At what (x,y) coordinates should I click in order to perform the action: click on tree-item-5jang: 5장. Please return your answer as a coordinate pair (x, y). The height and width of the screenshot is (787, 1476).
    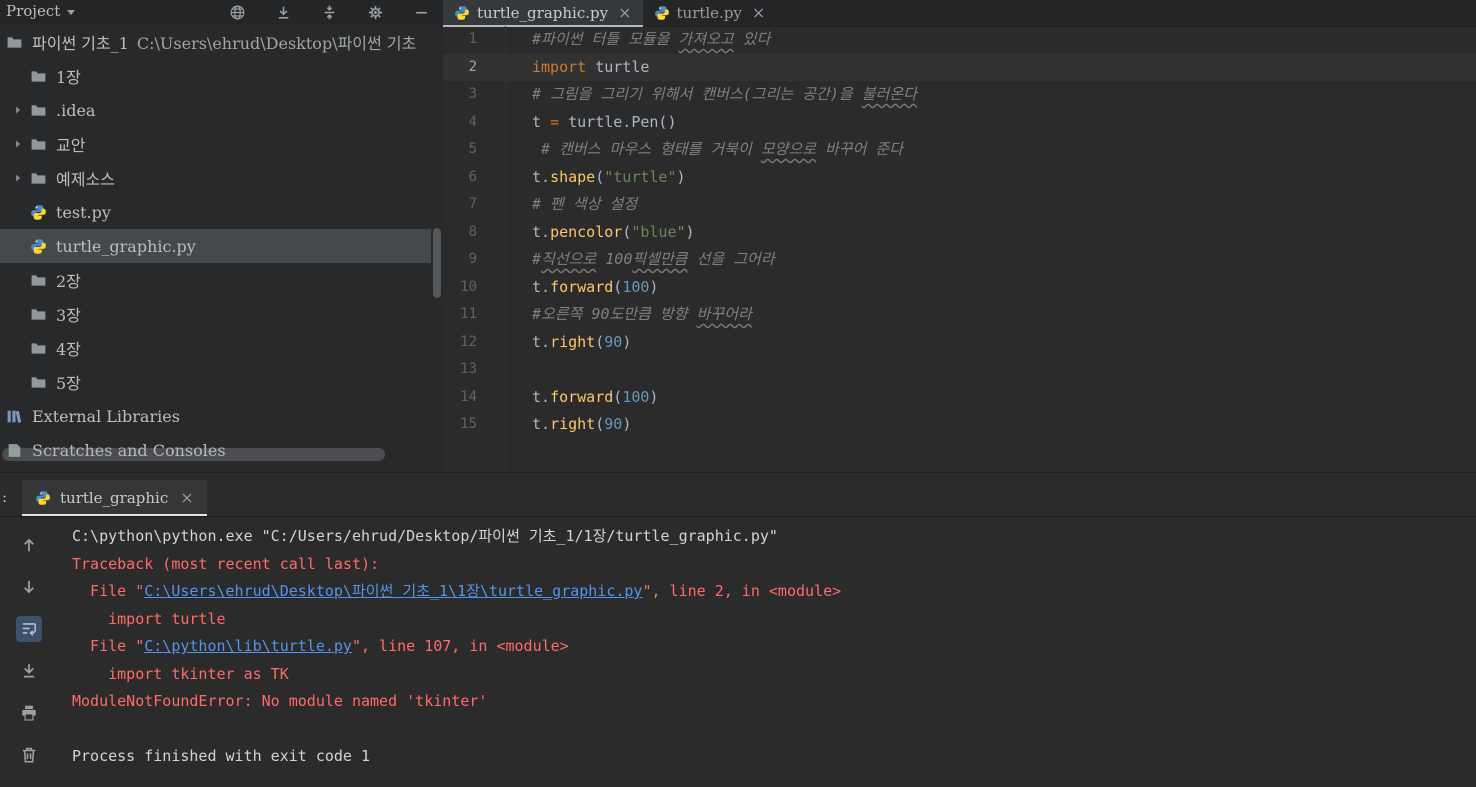
    Looking at the image, I should click on (215, 382).